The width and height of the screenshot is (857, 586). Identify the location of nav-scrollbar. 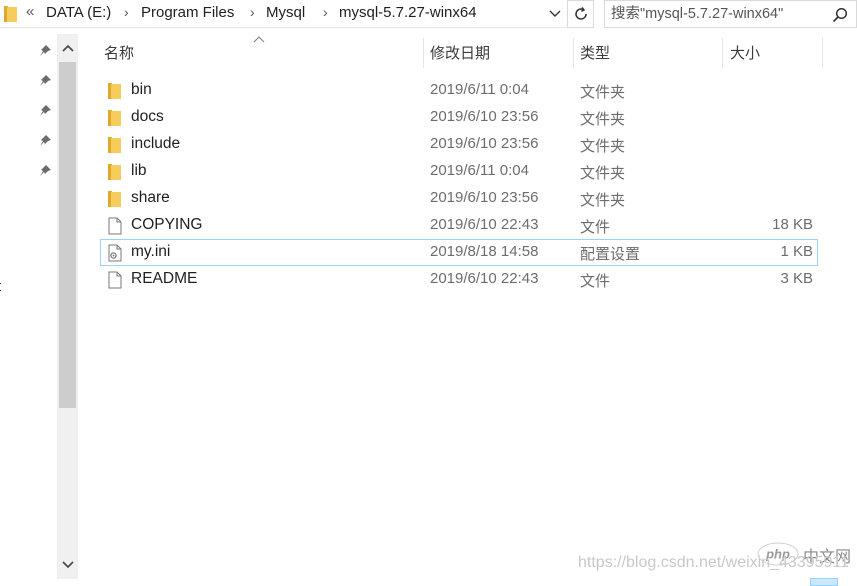
(67, 306).